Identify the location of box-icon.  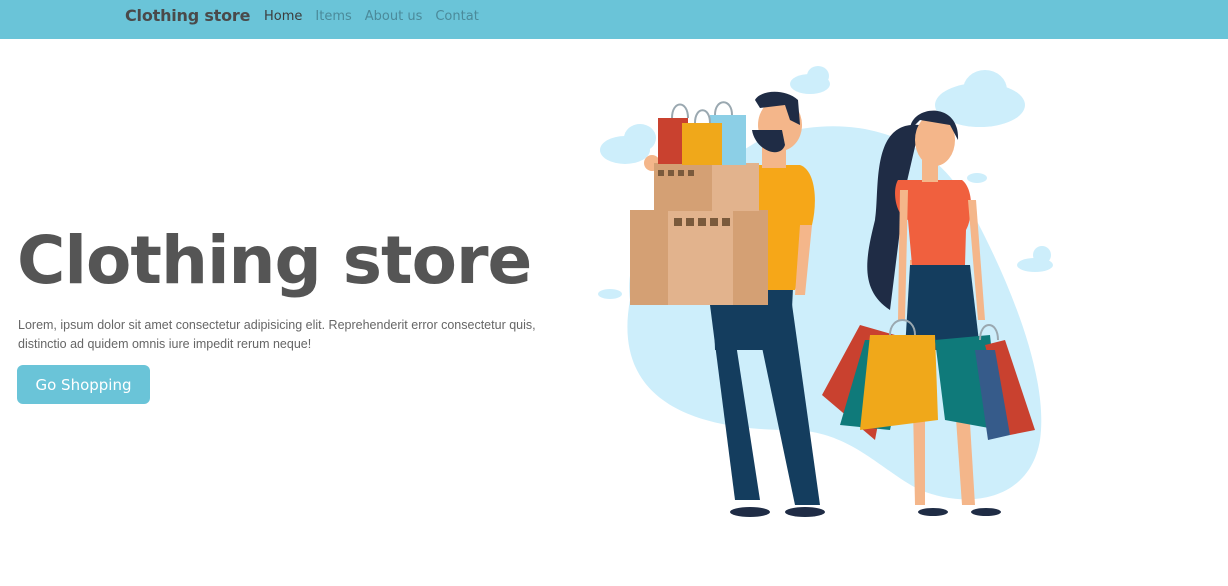
(699, 234).